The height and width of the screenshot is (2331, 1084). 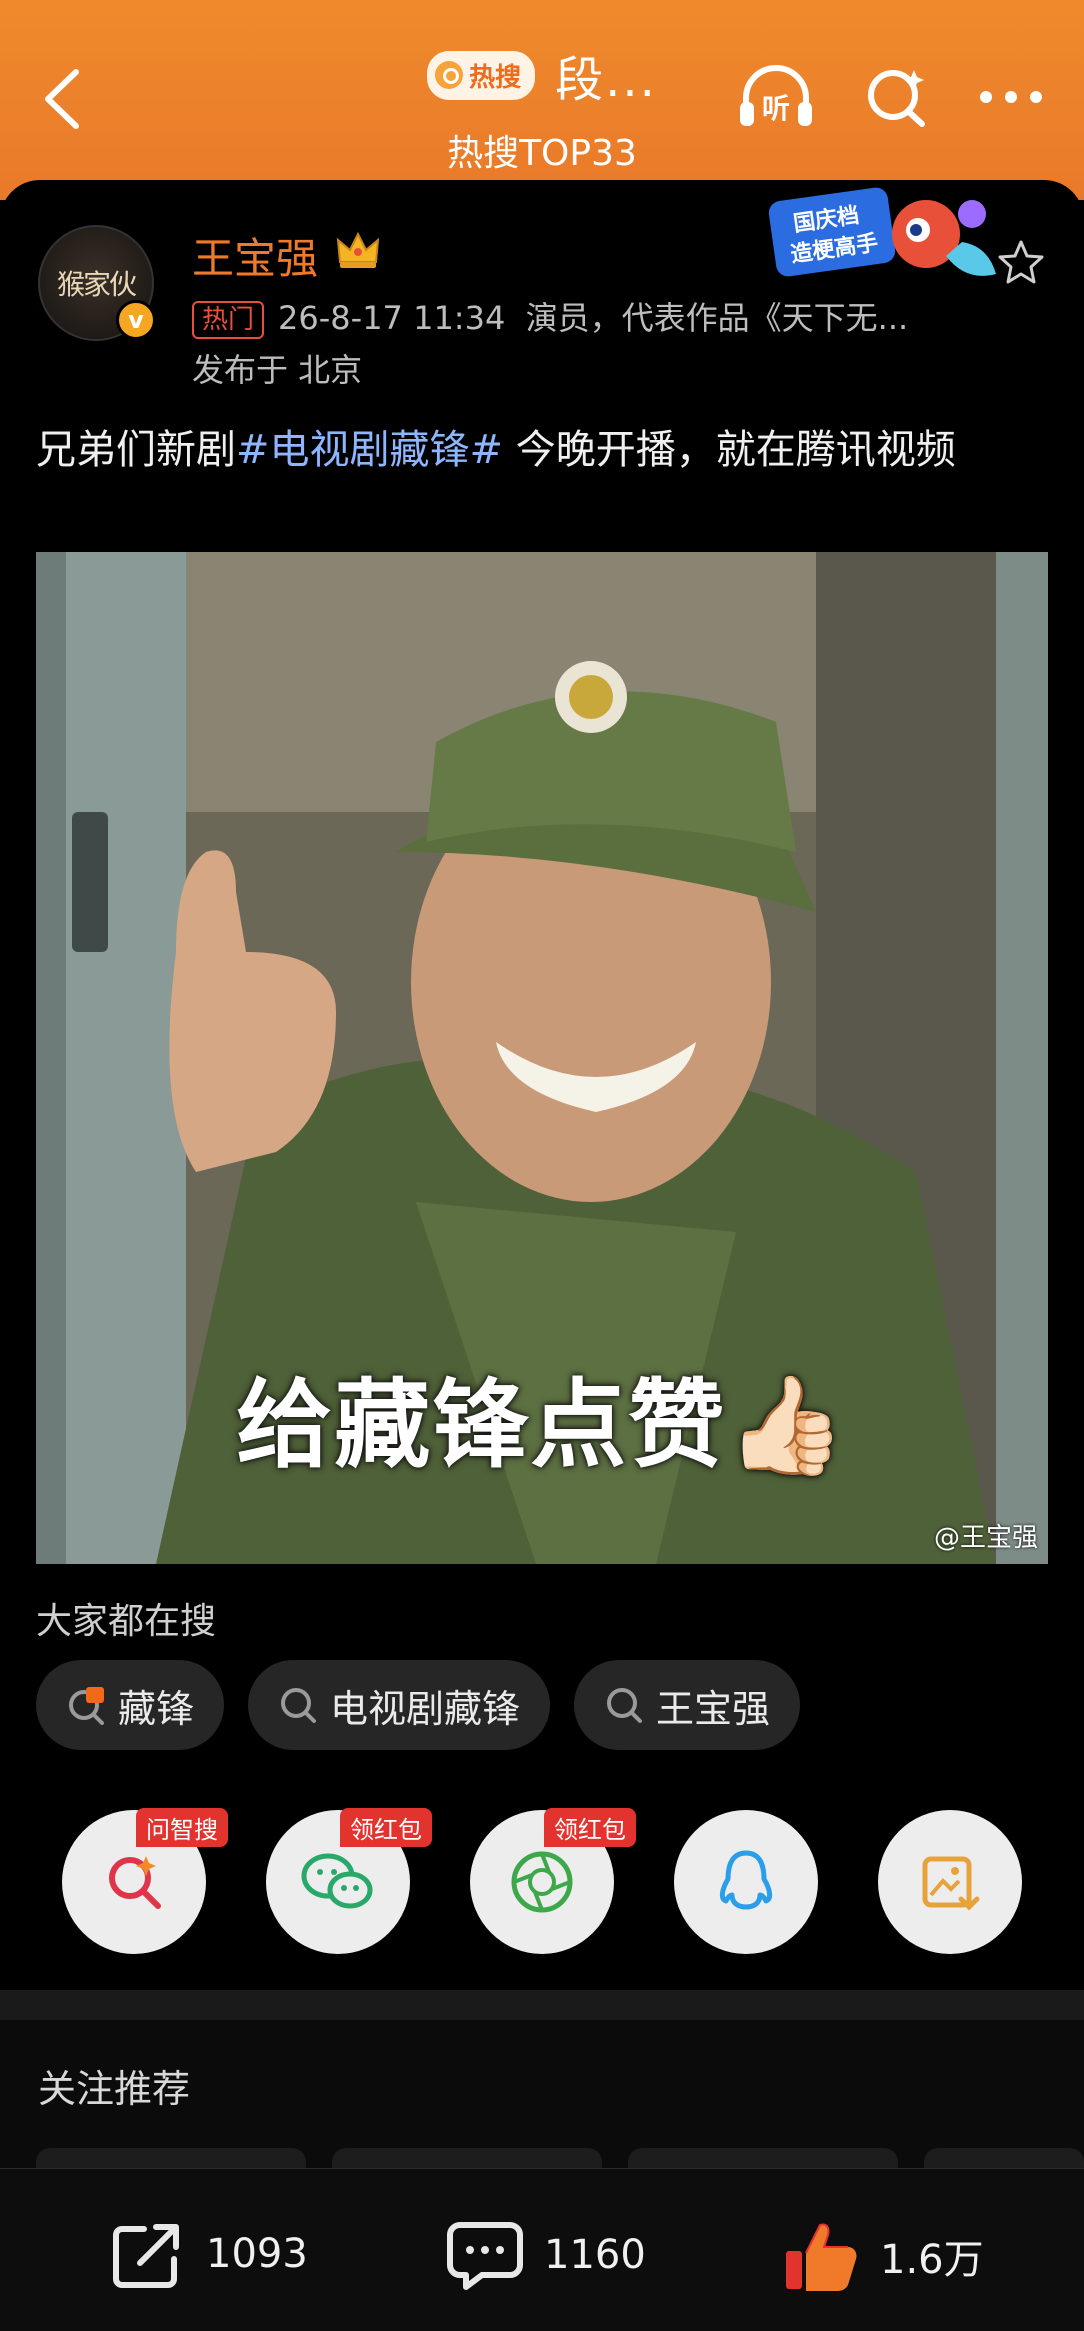 I want to click on moments-icon, so click(x=542, y=1882).